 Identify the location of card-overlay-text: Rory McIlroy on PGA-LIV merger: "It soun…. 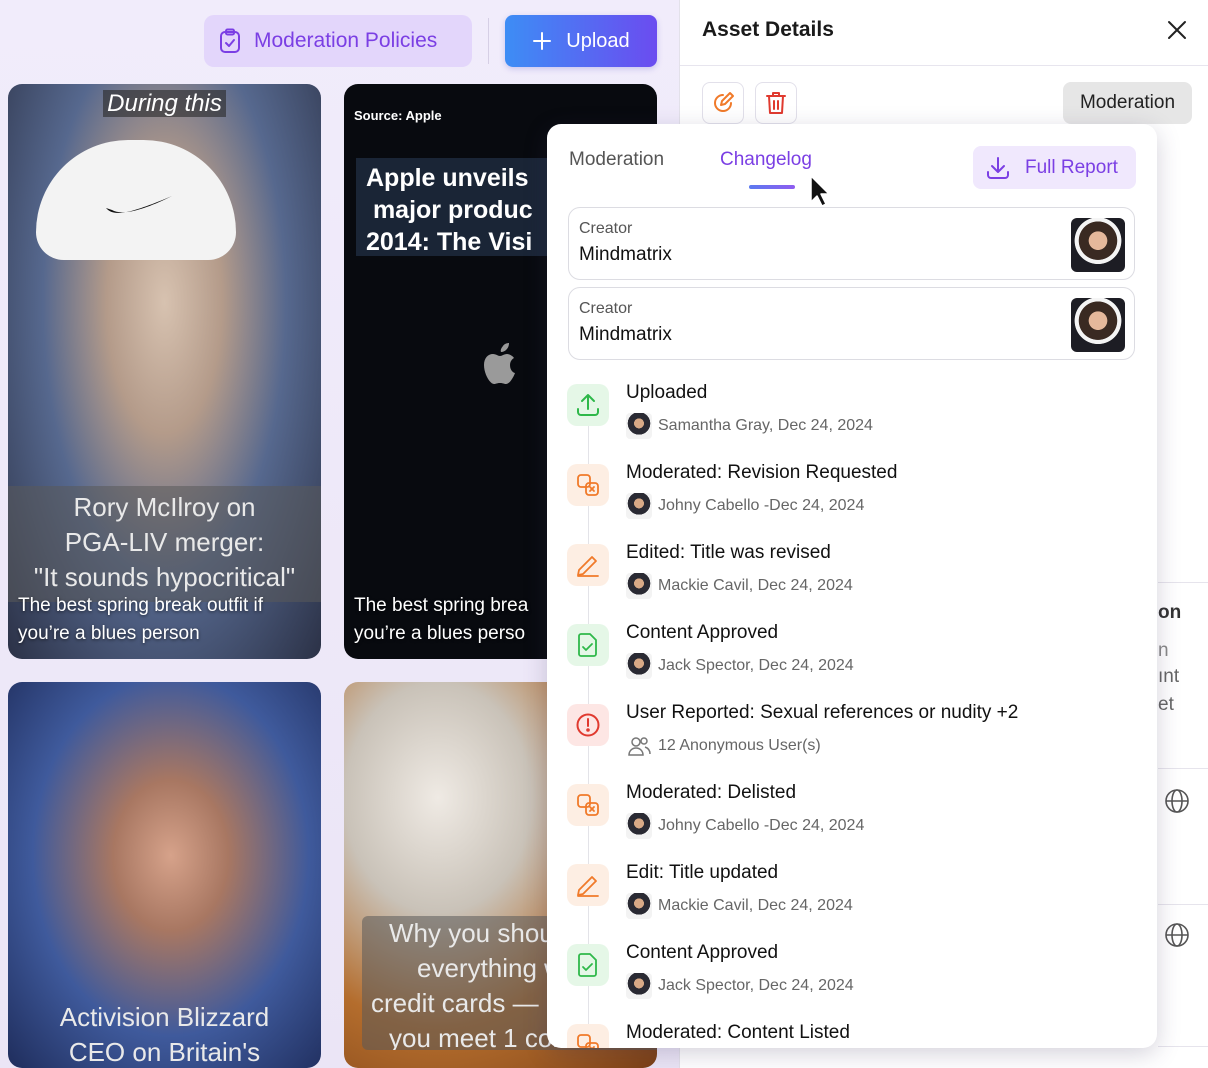
(164, 544).